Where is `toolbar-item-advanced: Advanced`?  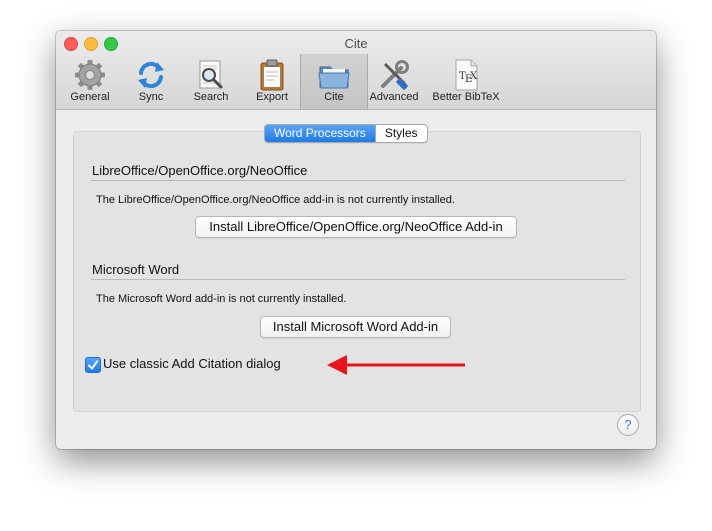
toolbar-item-advanced: Advanced is located at coordinates (394, 81).